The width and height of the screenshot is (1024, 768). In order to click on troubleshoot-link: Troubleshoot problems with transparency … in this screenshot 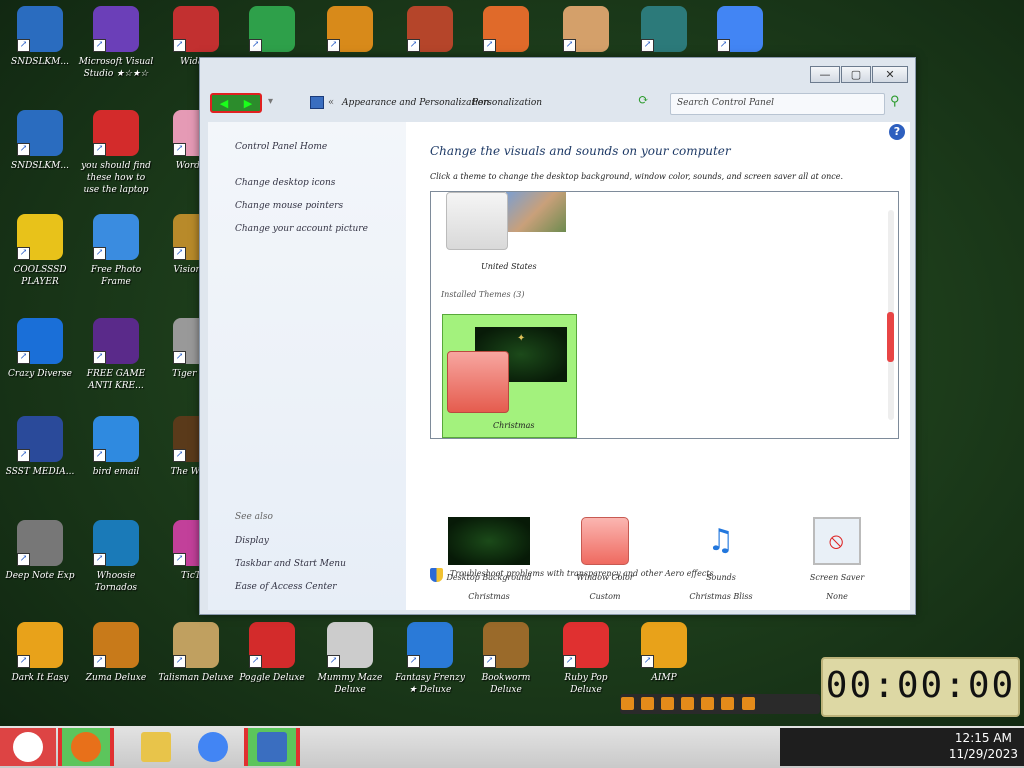, I will do `click(582, 573)`.